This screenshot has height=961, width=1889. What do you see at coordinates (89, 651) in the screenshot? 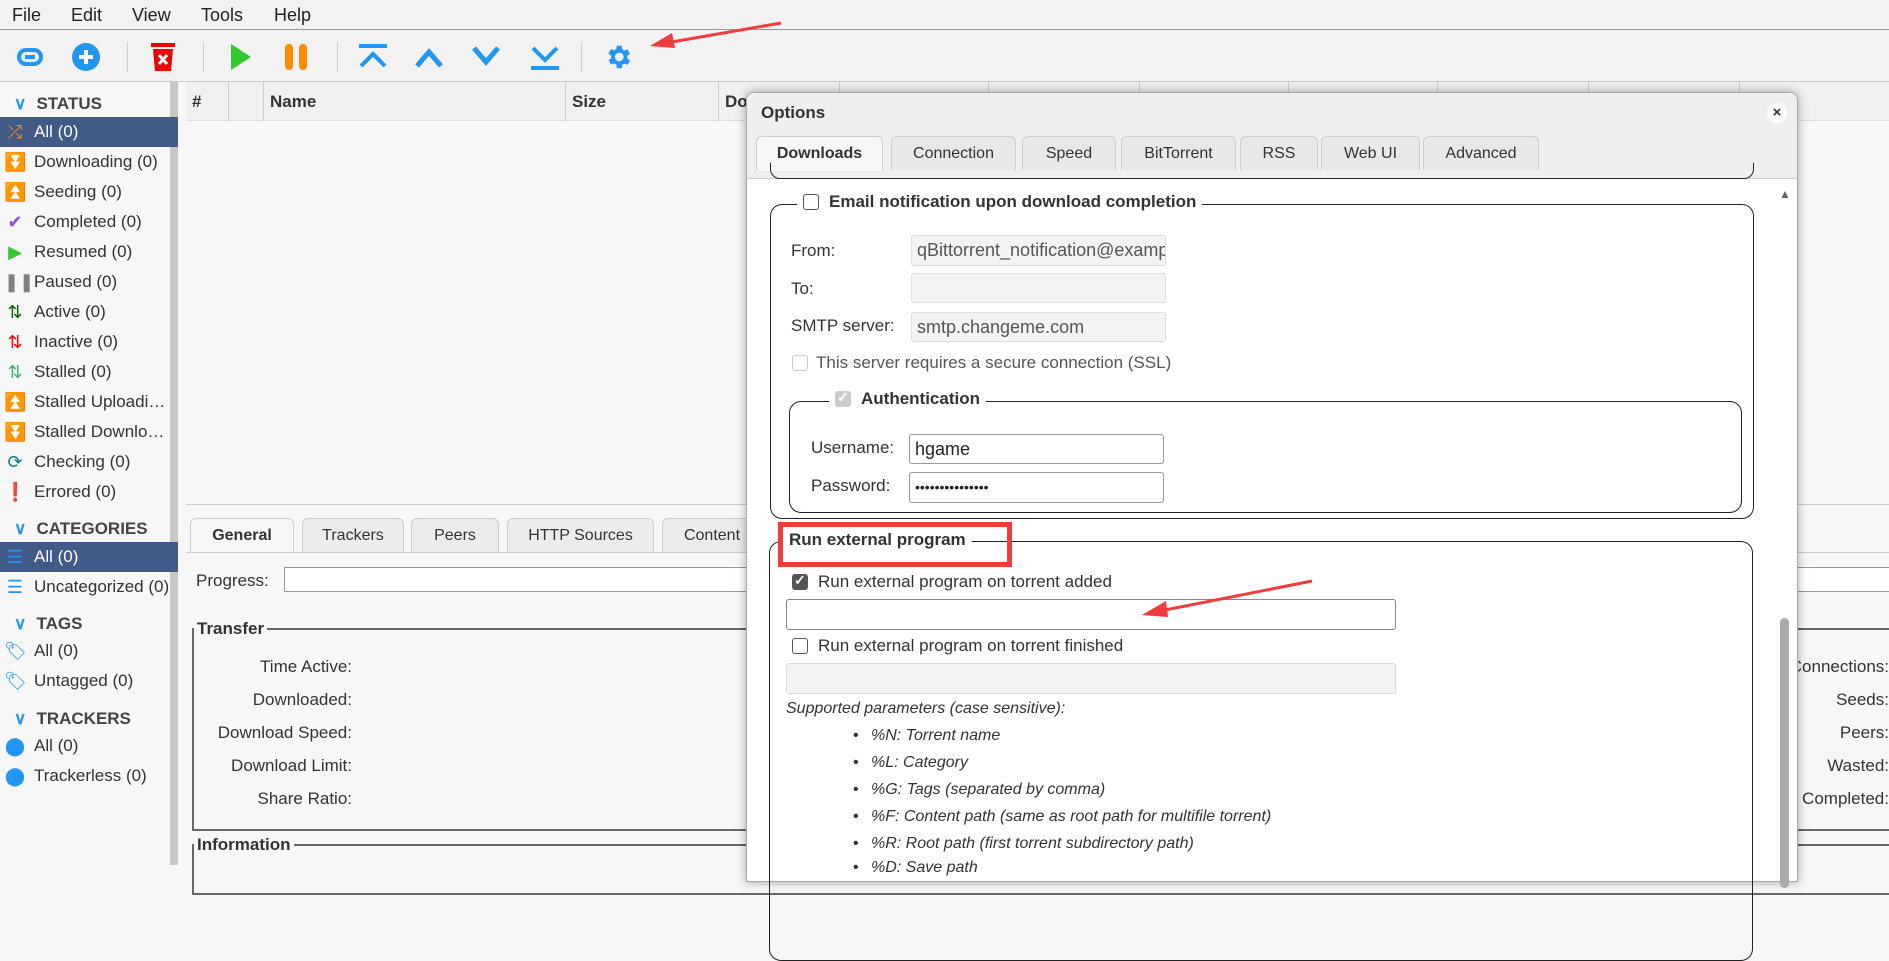
I see `tag-all: 🏷 All (0)` at bounding box center [89, 651].